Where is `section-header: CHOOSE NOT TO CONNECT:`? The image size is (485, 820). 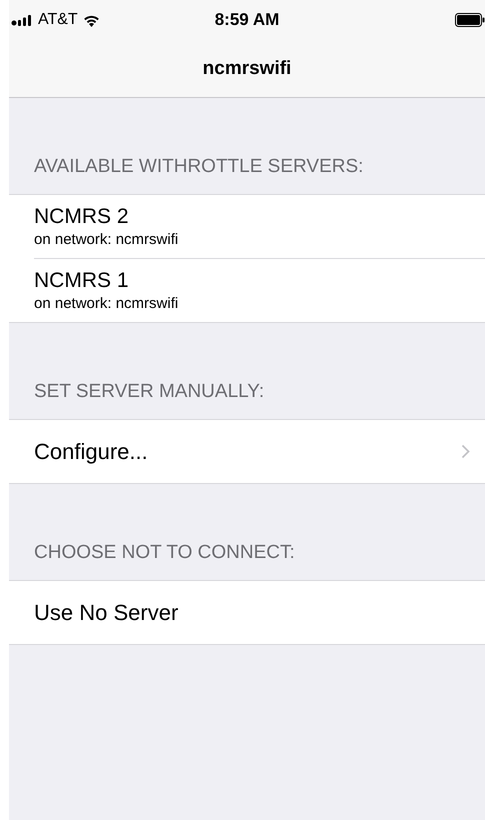
section-header: CHOOSE NOT TO CONNECT: is located at coordinates (164, 553).